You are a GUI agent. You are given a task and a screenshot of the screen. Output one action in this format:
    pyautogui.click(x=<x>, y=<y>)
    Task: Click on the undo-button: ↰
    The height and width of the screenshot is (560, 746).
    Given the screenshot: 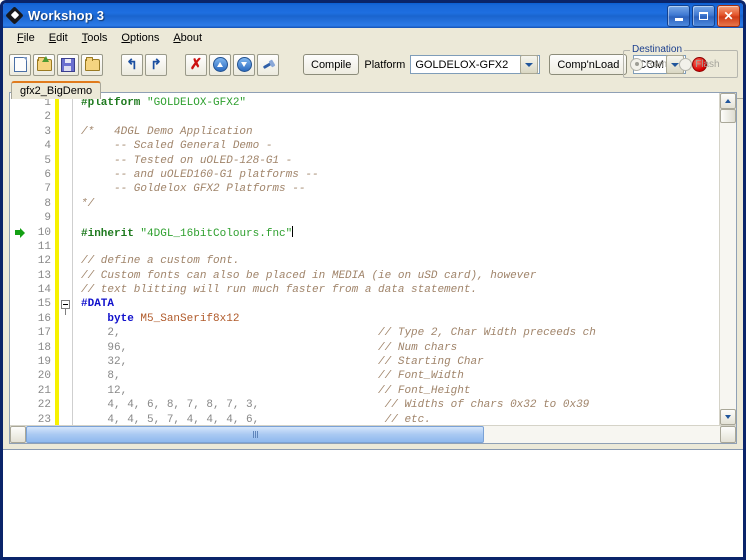 What is the action you would take?
    pyautogui.click(x=132, y=64)
    